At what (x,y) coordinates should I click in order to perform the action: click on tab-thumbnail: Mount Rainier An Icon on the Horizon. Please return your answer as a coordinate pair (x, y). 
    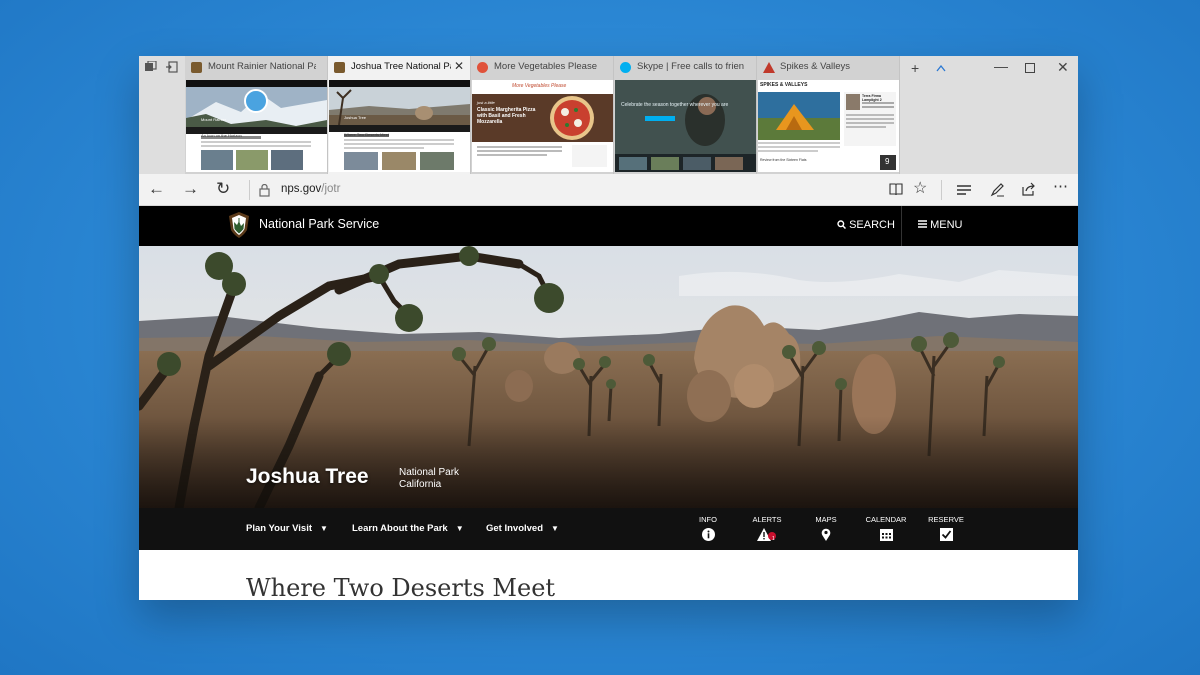
    Looking at the image, I should click on (256, 126).